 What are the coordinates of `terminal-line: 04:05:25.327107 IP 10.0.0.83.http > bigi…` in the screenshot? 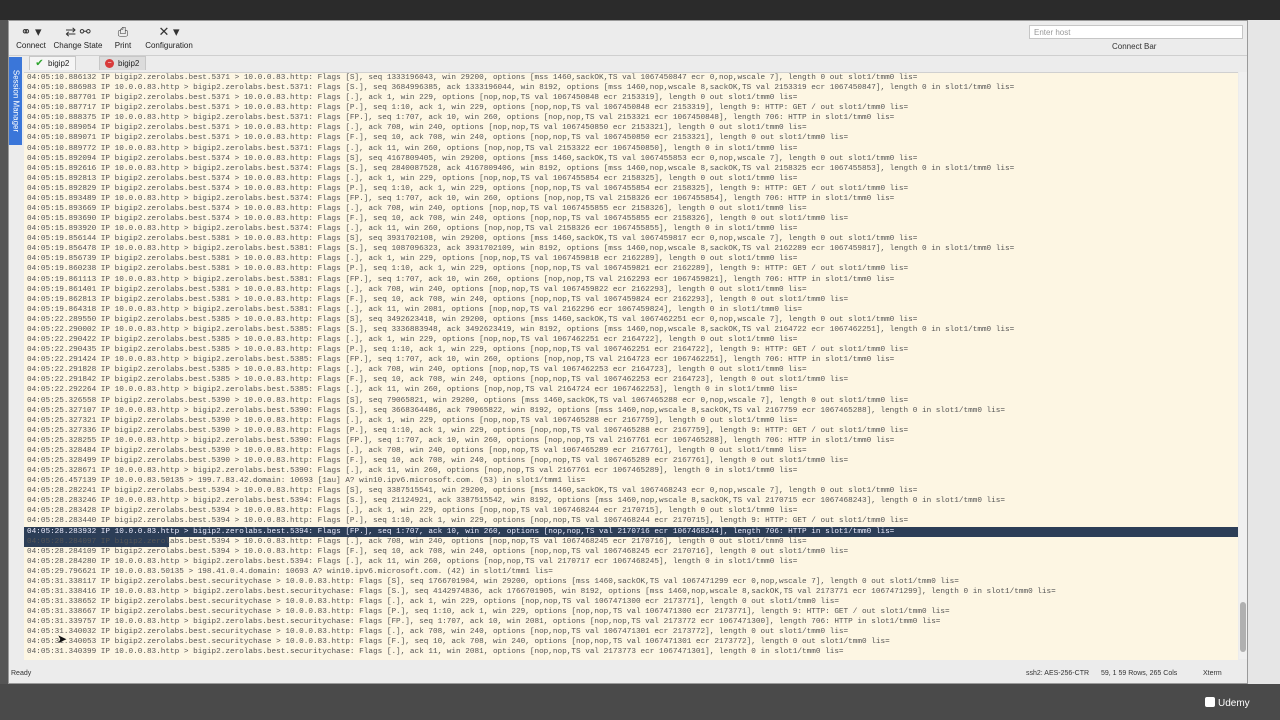 It's located at (516, 410).